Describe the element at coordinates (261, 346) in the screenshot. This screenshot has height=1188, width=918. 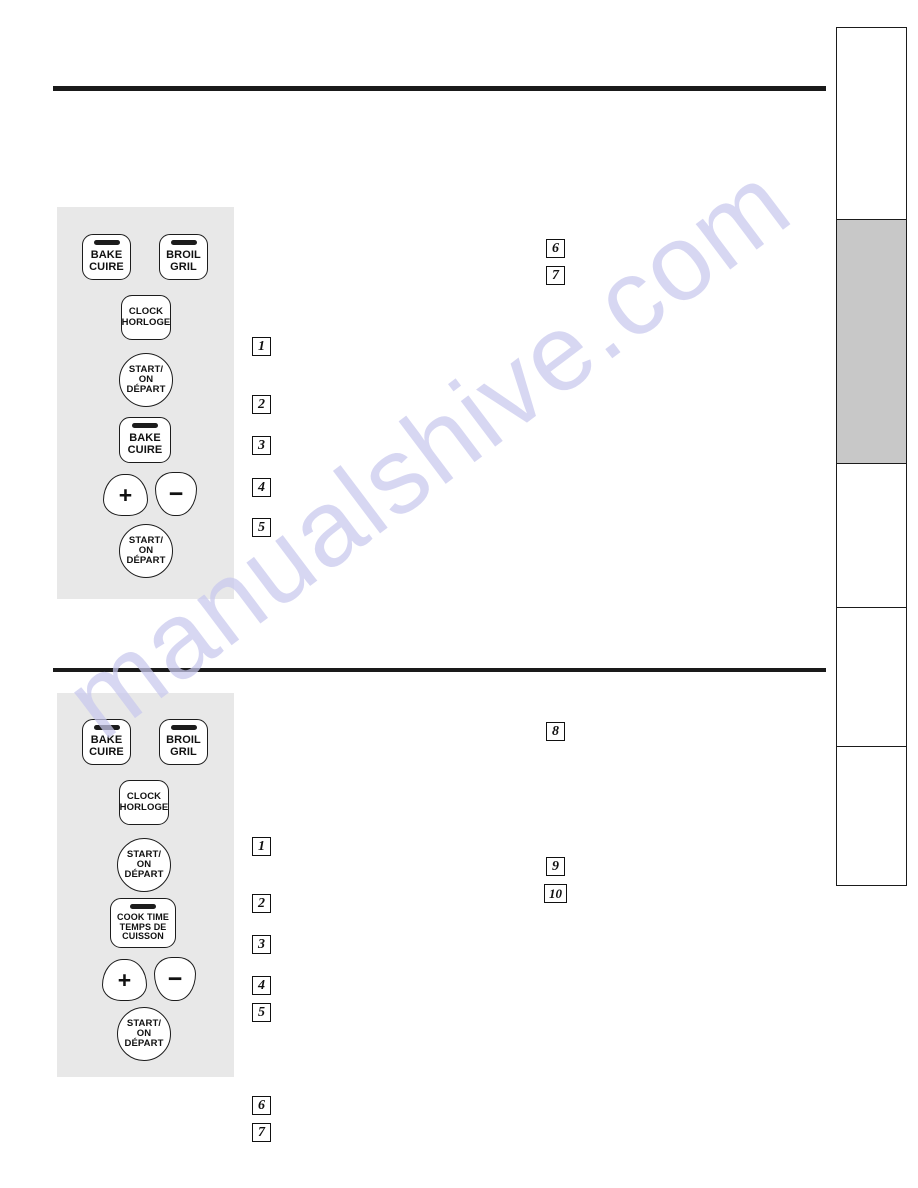
I see `step-box-1-1: 1` at that location.